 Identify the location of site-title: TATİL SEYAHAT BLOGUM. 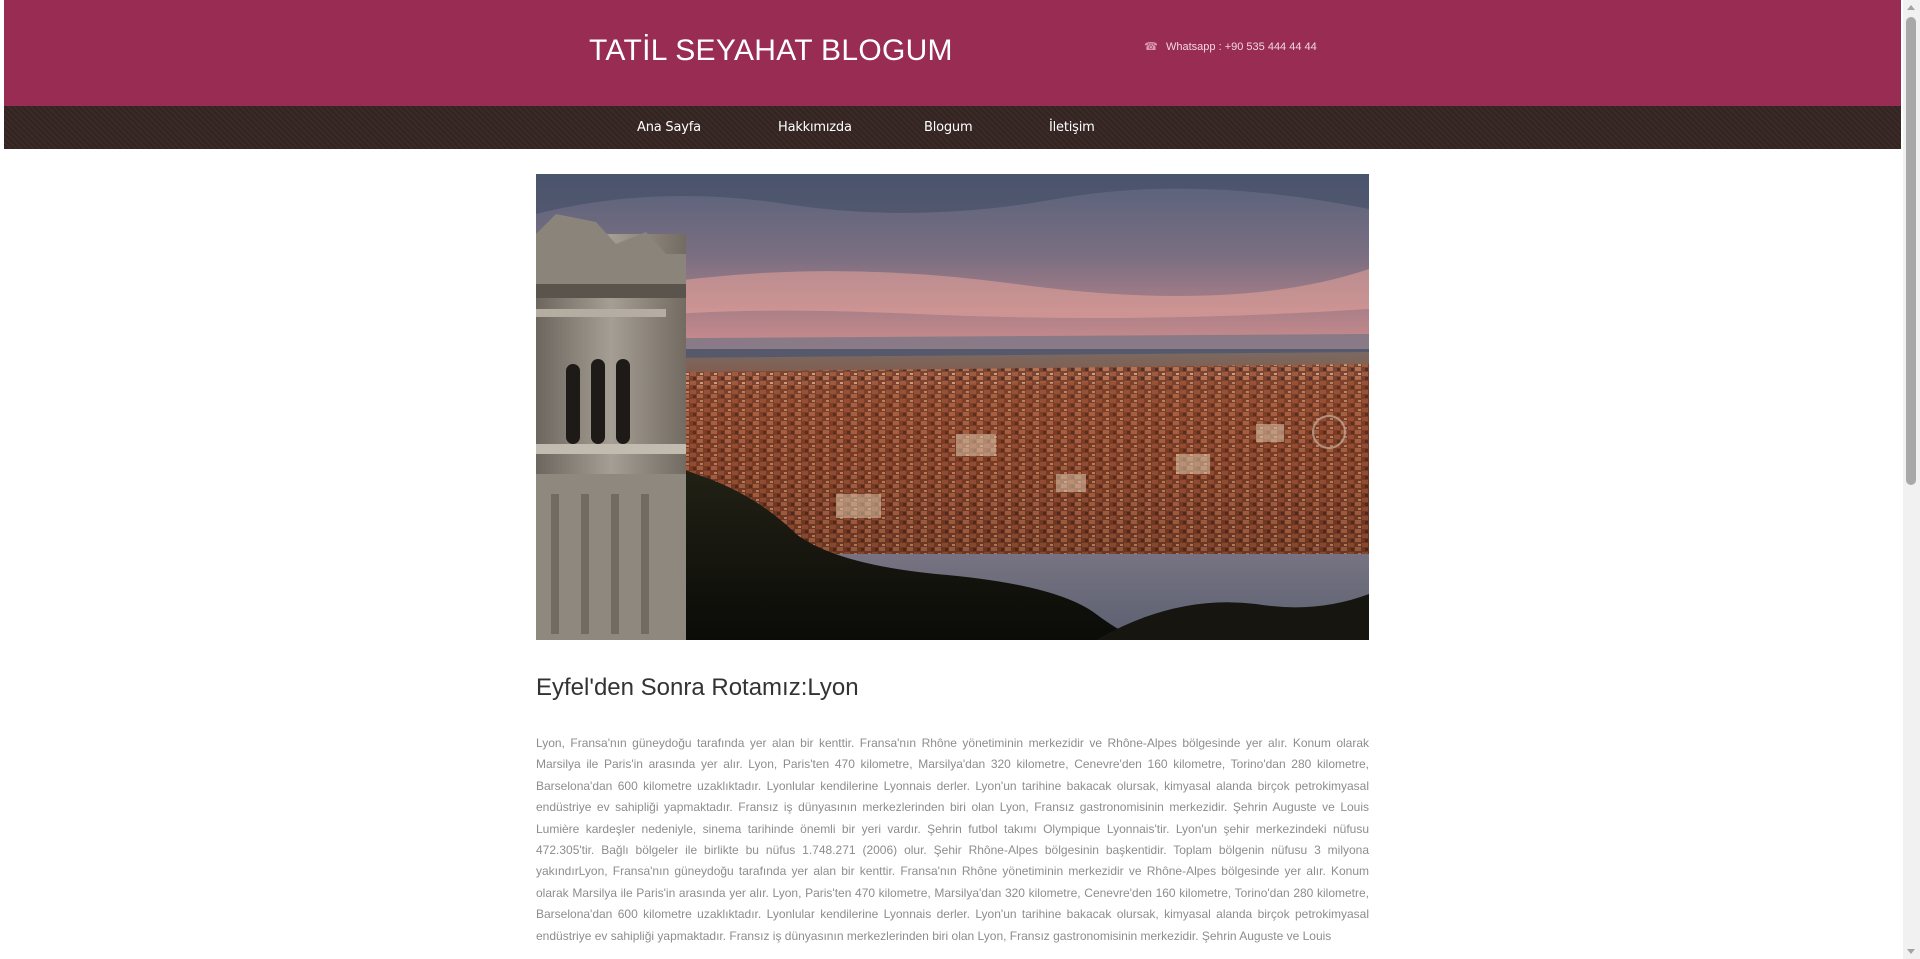
(771, 51).